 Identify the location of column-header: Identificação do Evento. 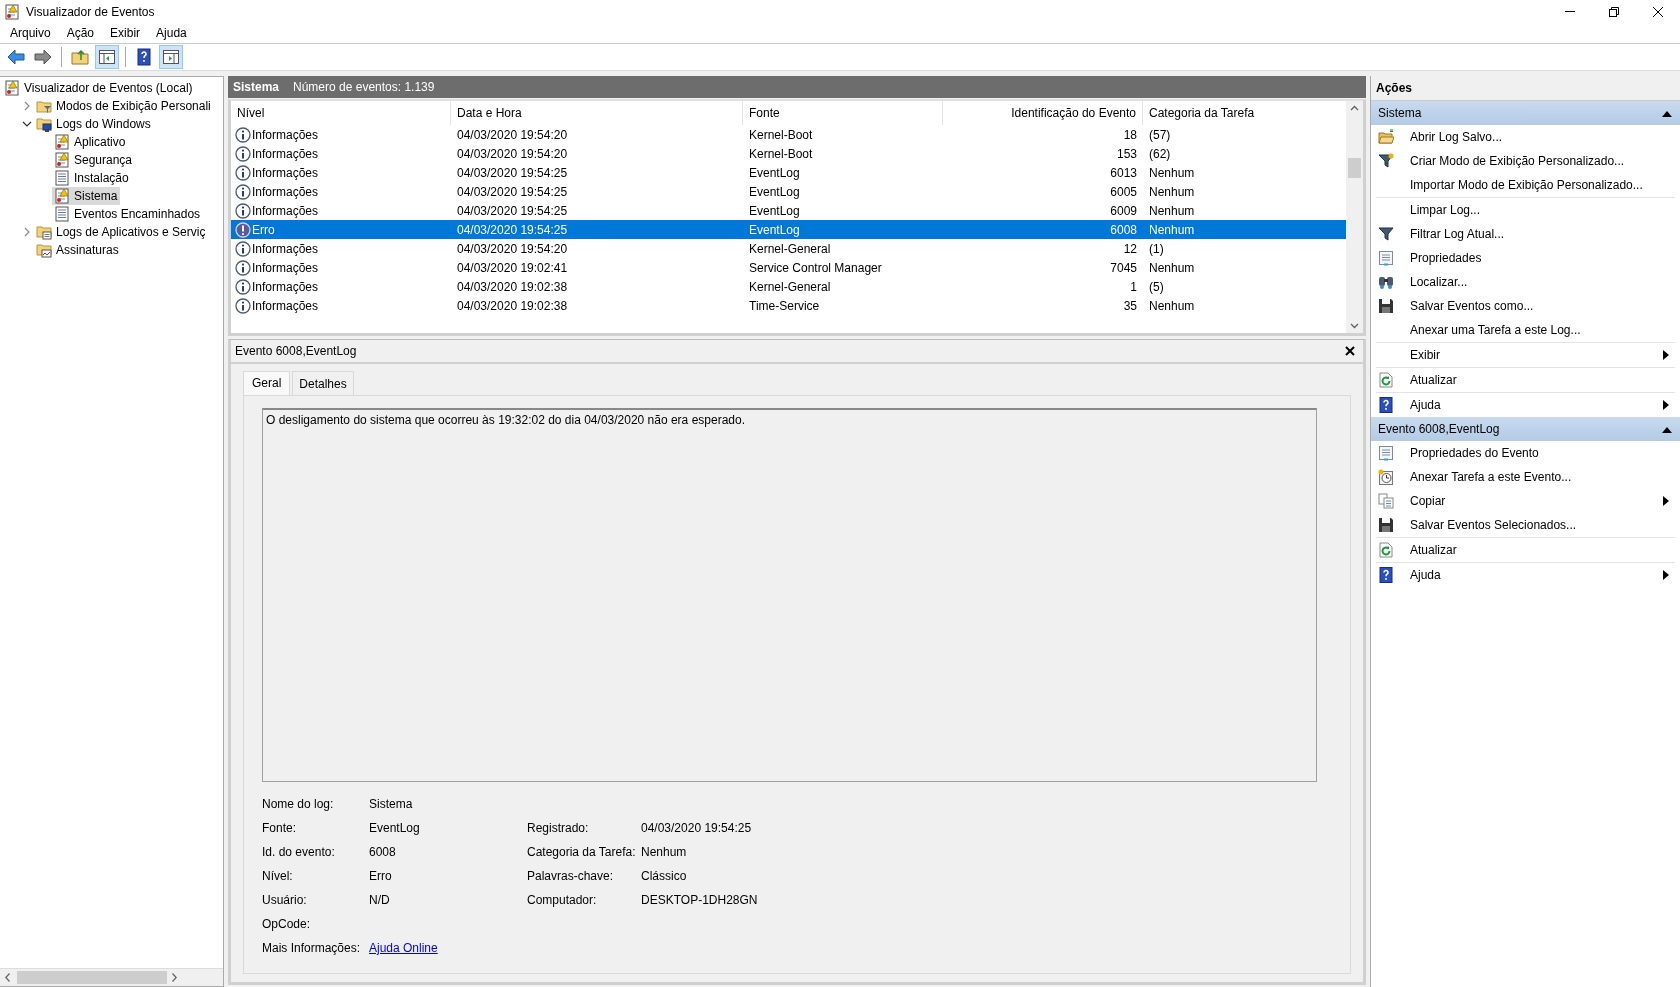
(1043, 113).